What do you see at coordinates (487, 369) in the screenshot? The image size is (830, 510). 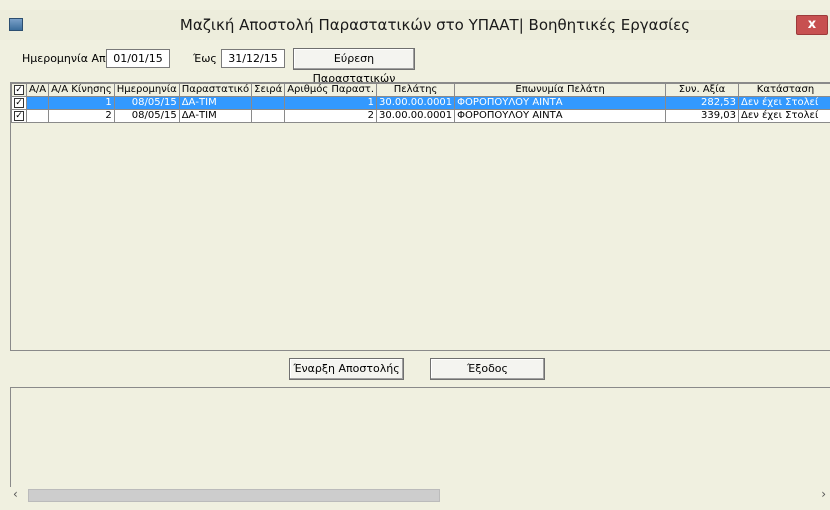 I see `exit-button: Έξοδος` at bounding box center [487, 369].